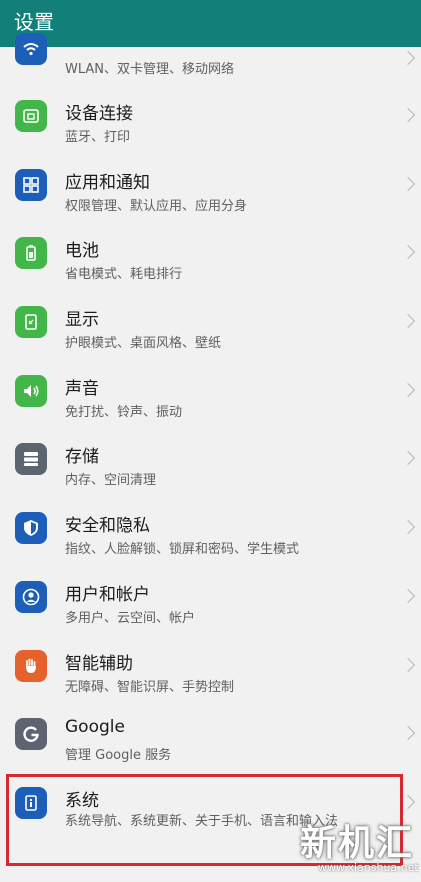  Describe the element at coordinates (210, 23) in the screenshot. I see `app-bar: 设置` at that location.